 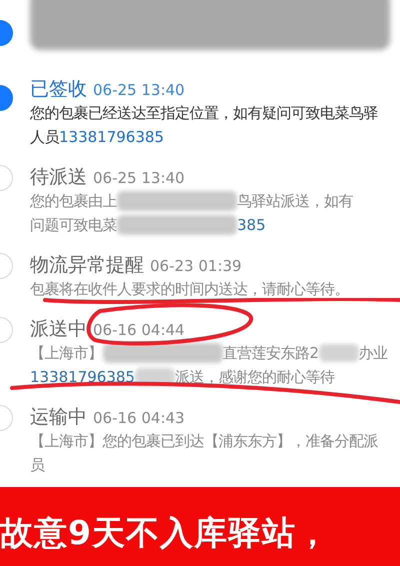 I want to click on event-detail: 【上海市】, so click(x=66, y=353).